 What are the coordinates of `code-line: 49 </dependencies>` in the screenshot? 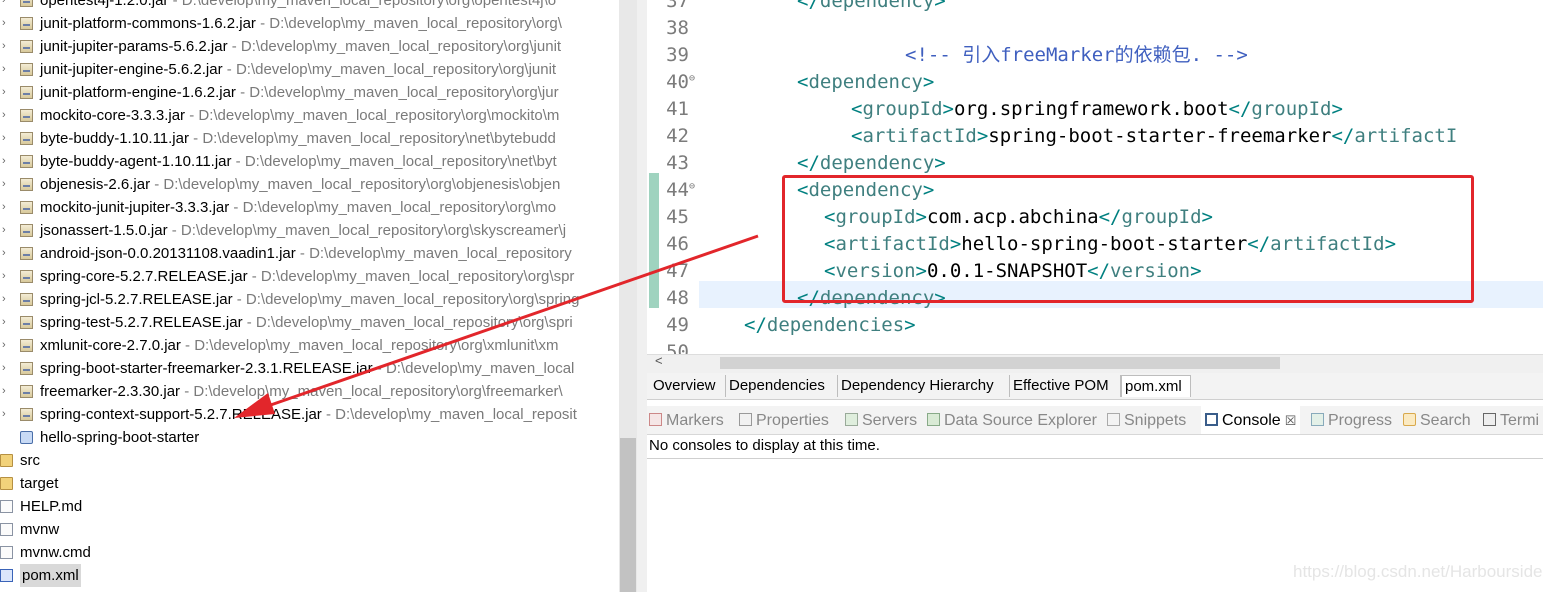 It's located at (1095, 325).